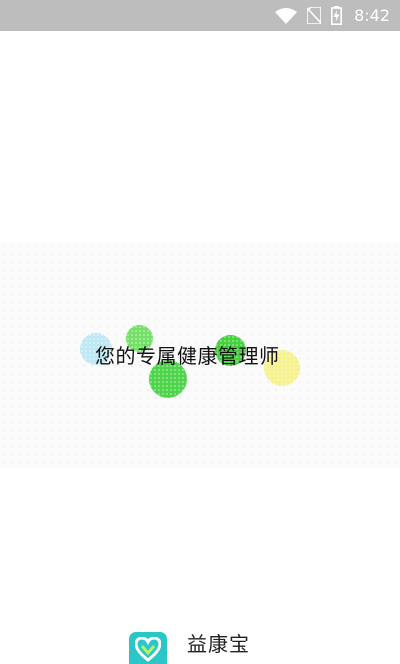 Image resolution: width=400 pixels, height=664 pixels. What do you see at coordinates (200, 15) in the screenshot?
I see `status-bar: 8:42` at bounding box center [200, 15].